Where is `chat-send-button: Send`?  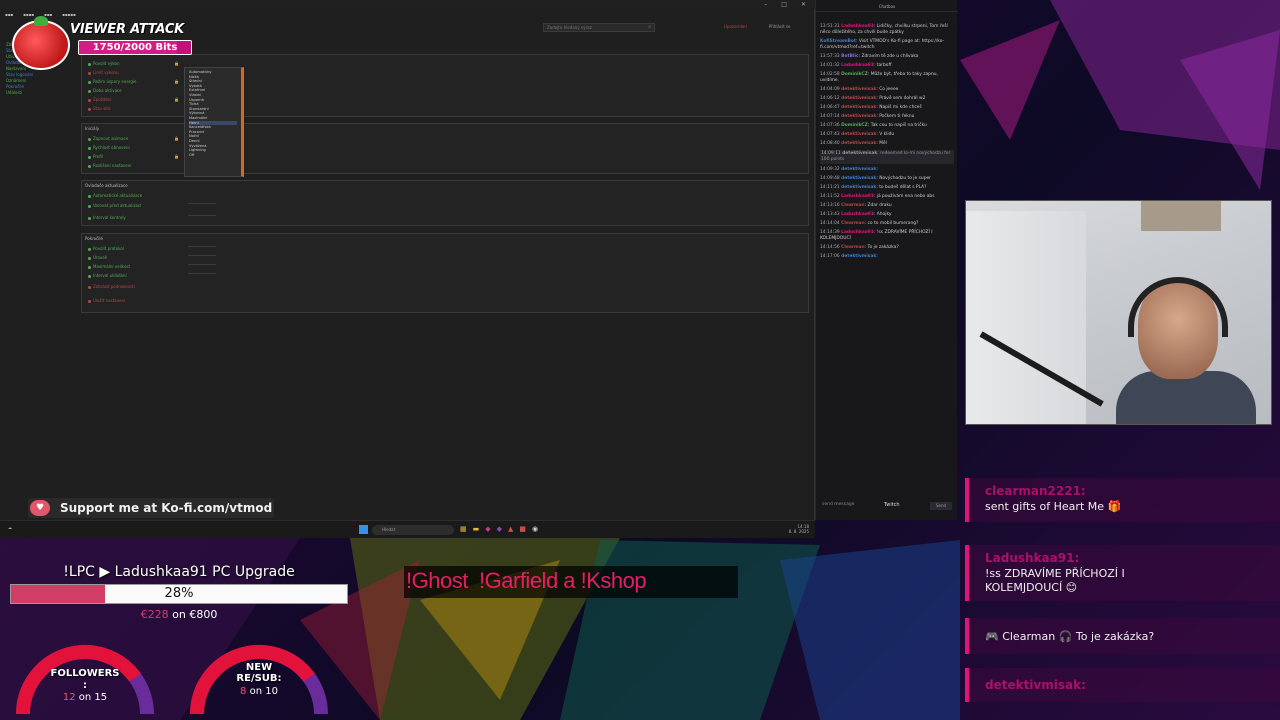
chat-send-button: Send is located at coordinates (941, 506).